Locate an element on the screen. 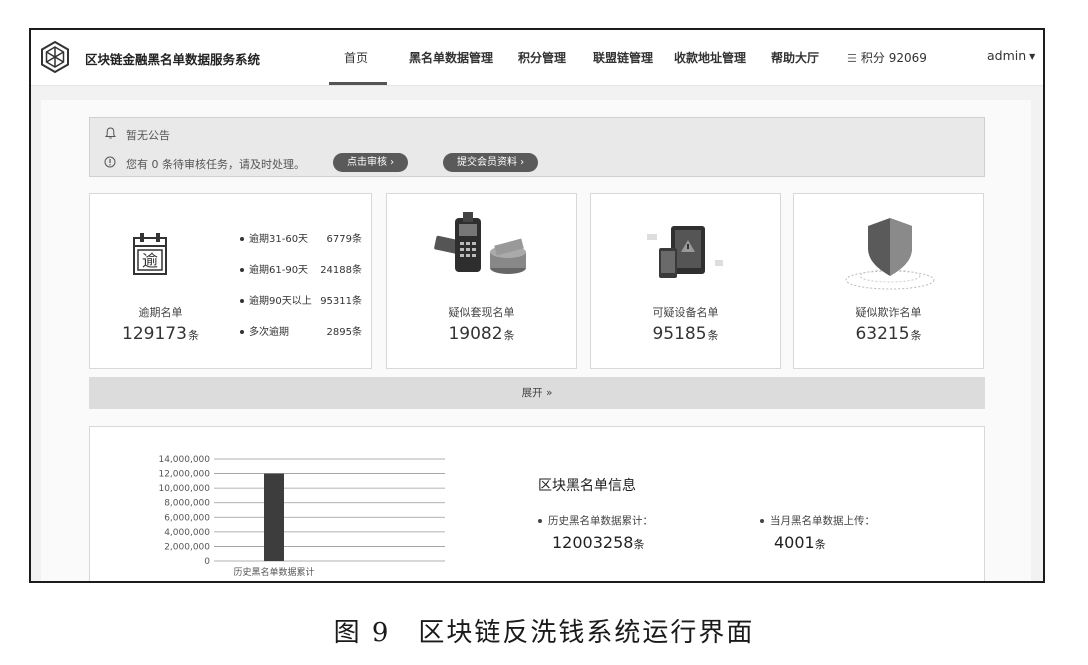  card-device-unit: 条 is located at coordinates (713, 335).